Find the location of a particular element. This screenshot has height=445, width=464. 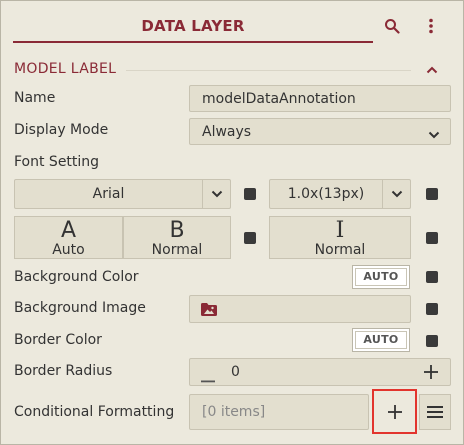

border-radius-label: Border Radius is located at coordinates (63, 371).